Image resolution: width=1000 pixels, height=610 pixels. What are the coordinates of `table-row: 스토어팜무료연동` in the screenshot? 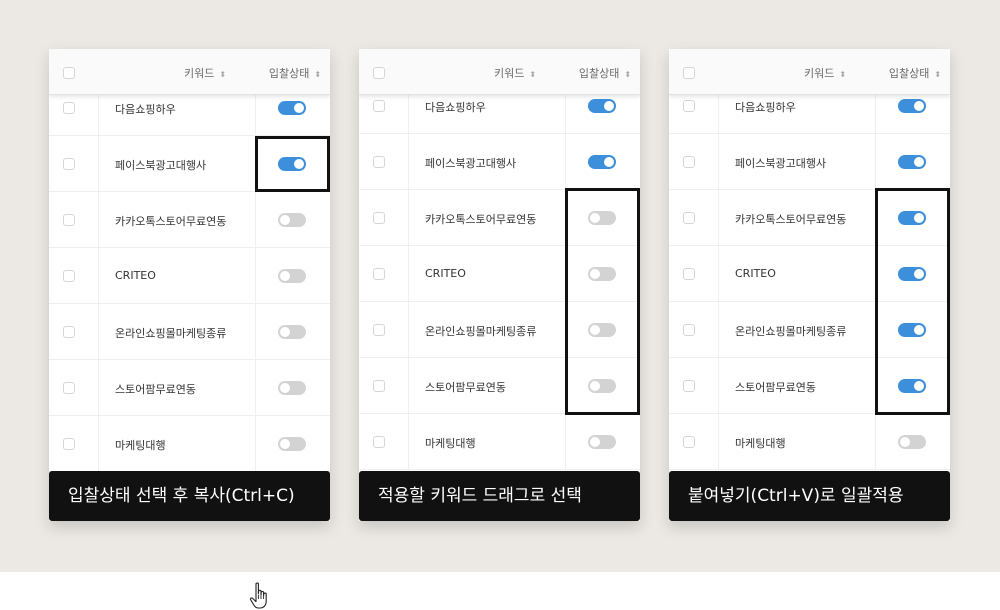 It's located at (189, 388).